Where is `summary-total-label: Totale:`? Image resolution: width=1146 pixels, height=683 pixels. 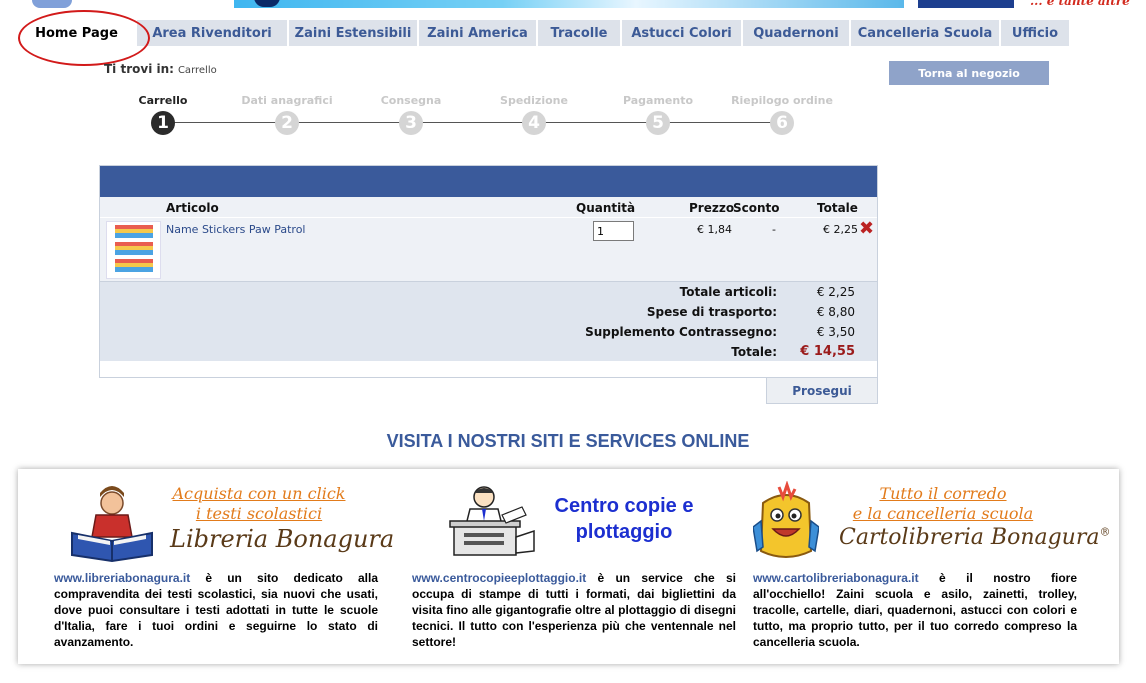 summary-total-label: Totale: is located at coordinates (754, 352).